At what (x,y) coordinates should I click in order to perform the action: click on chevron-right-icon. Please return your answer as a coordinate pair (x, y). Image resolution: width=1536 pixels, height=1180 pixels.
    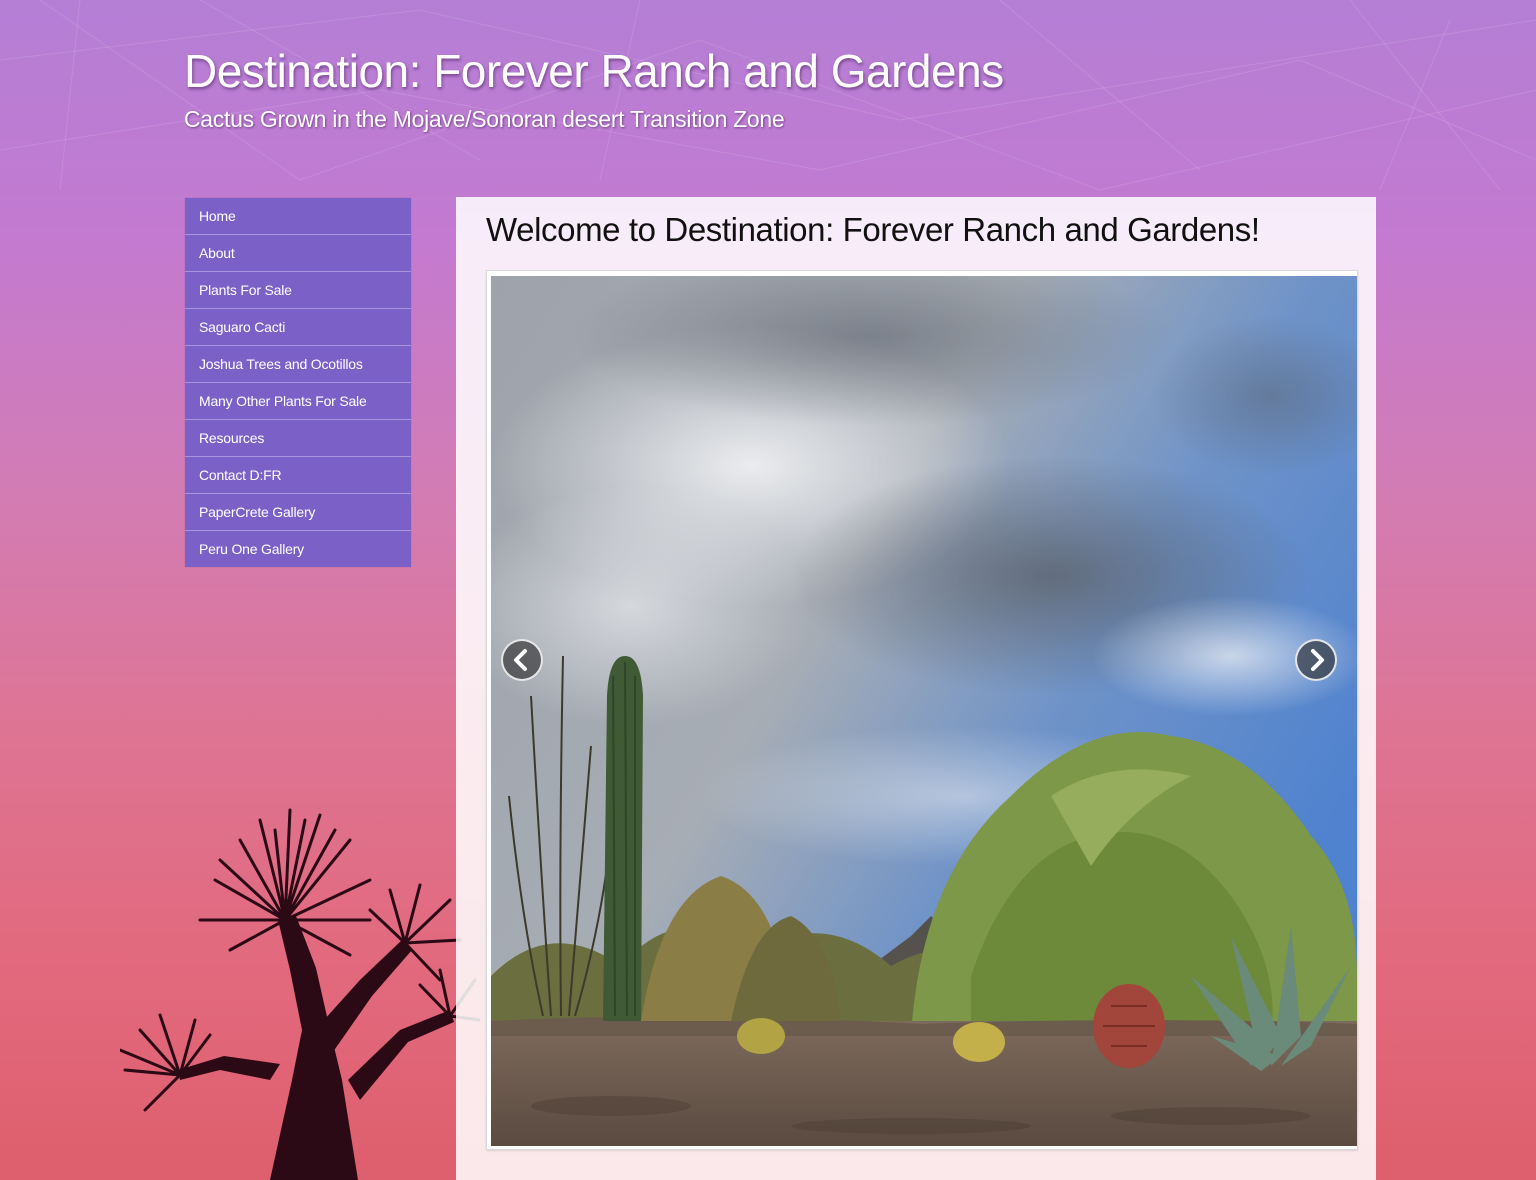
    Looking at the image, I should click on (1317, 660).